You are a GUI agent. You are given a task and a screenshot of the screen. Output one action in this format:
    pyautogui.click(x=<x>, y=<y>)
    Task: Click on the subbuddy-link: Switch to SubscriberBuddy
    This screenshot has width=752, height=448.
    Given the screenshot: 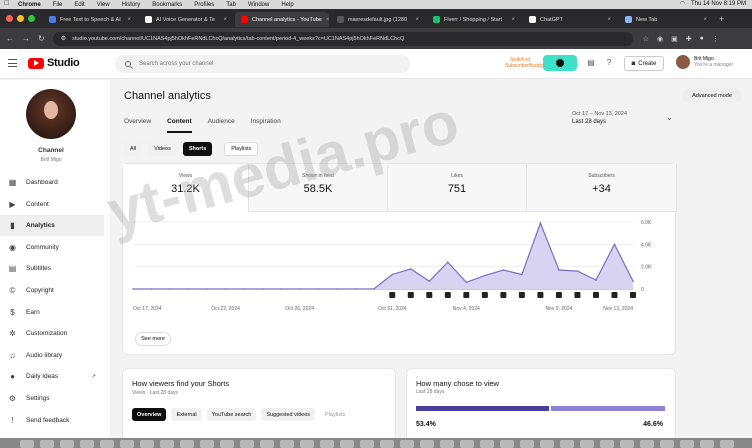 What is the action you would take?
    pyautogui.click(x=524, y=63)
    